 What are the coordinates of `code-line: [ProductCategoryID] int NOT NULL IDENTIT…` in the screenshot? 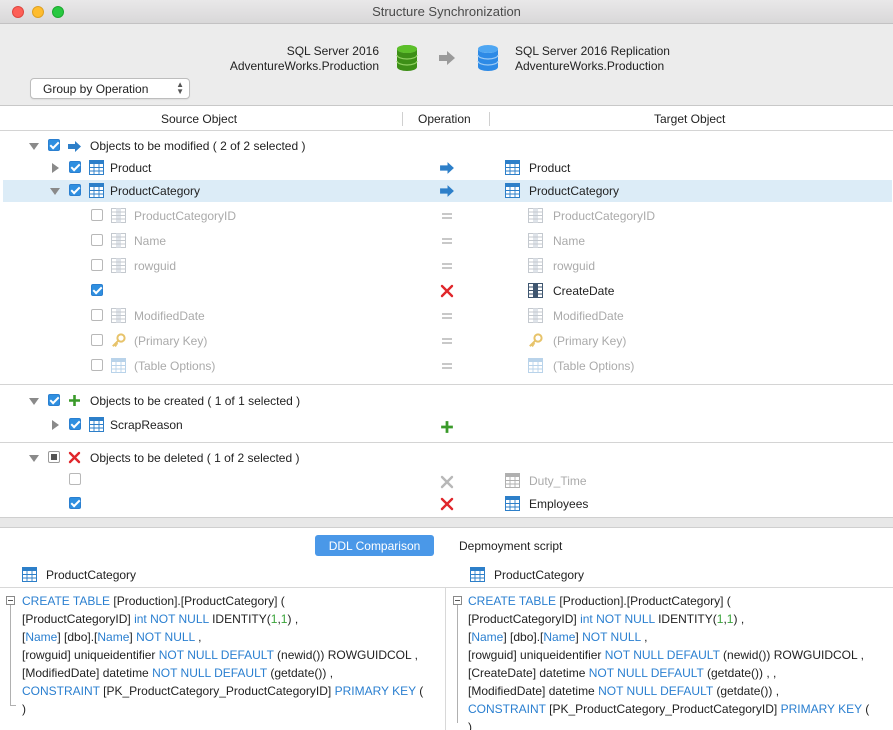 It's located at (160, 619).